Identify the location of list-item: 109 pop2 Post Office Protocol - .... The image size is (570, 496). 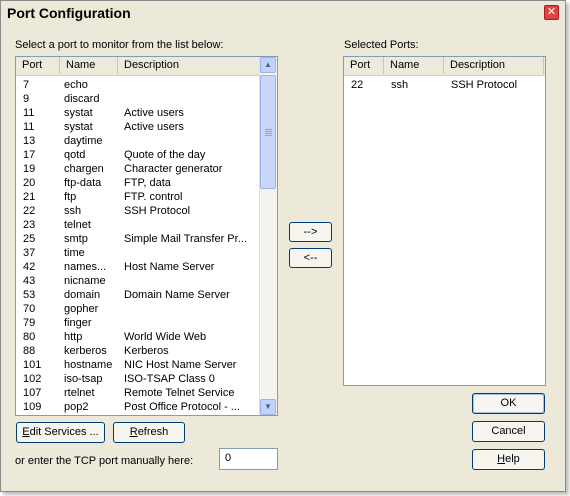
(146, 407).